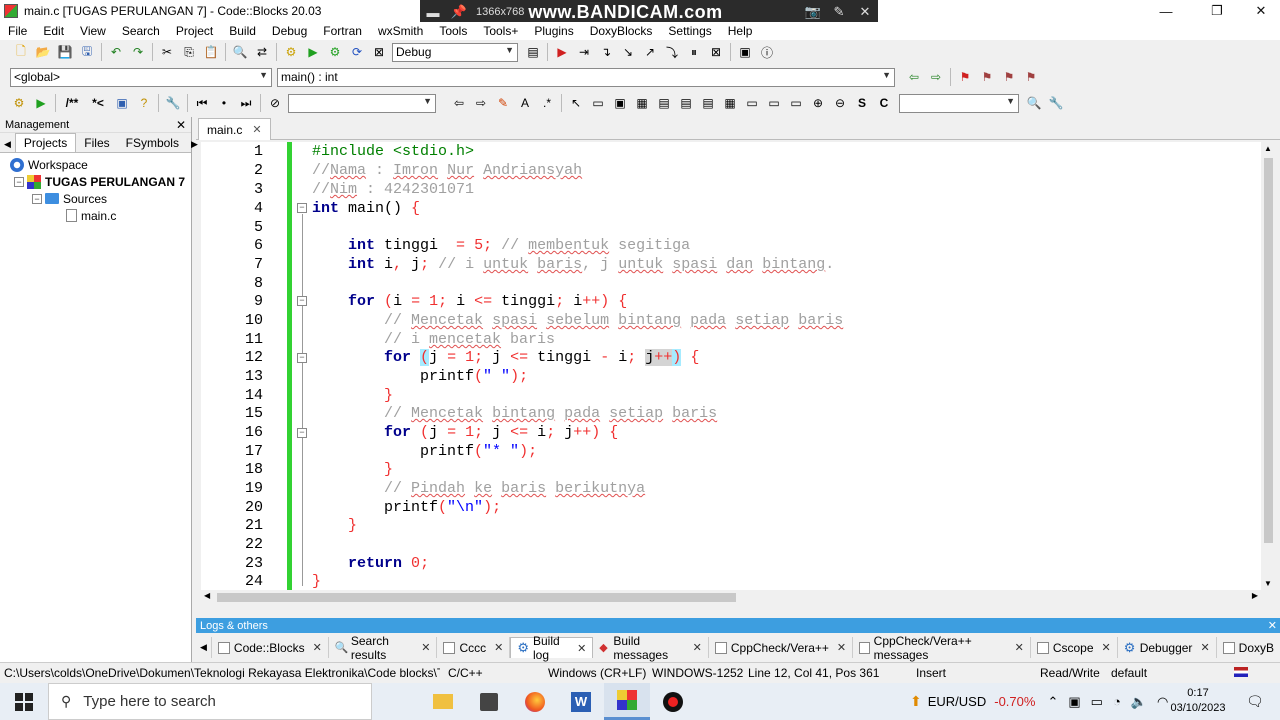 The height and width of the screenshot is (720, 1280). What do you see at coordinates (884, 103) in the screenshot?
I see `c-icon: C` at bounding box center [884, 103].